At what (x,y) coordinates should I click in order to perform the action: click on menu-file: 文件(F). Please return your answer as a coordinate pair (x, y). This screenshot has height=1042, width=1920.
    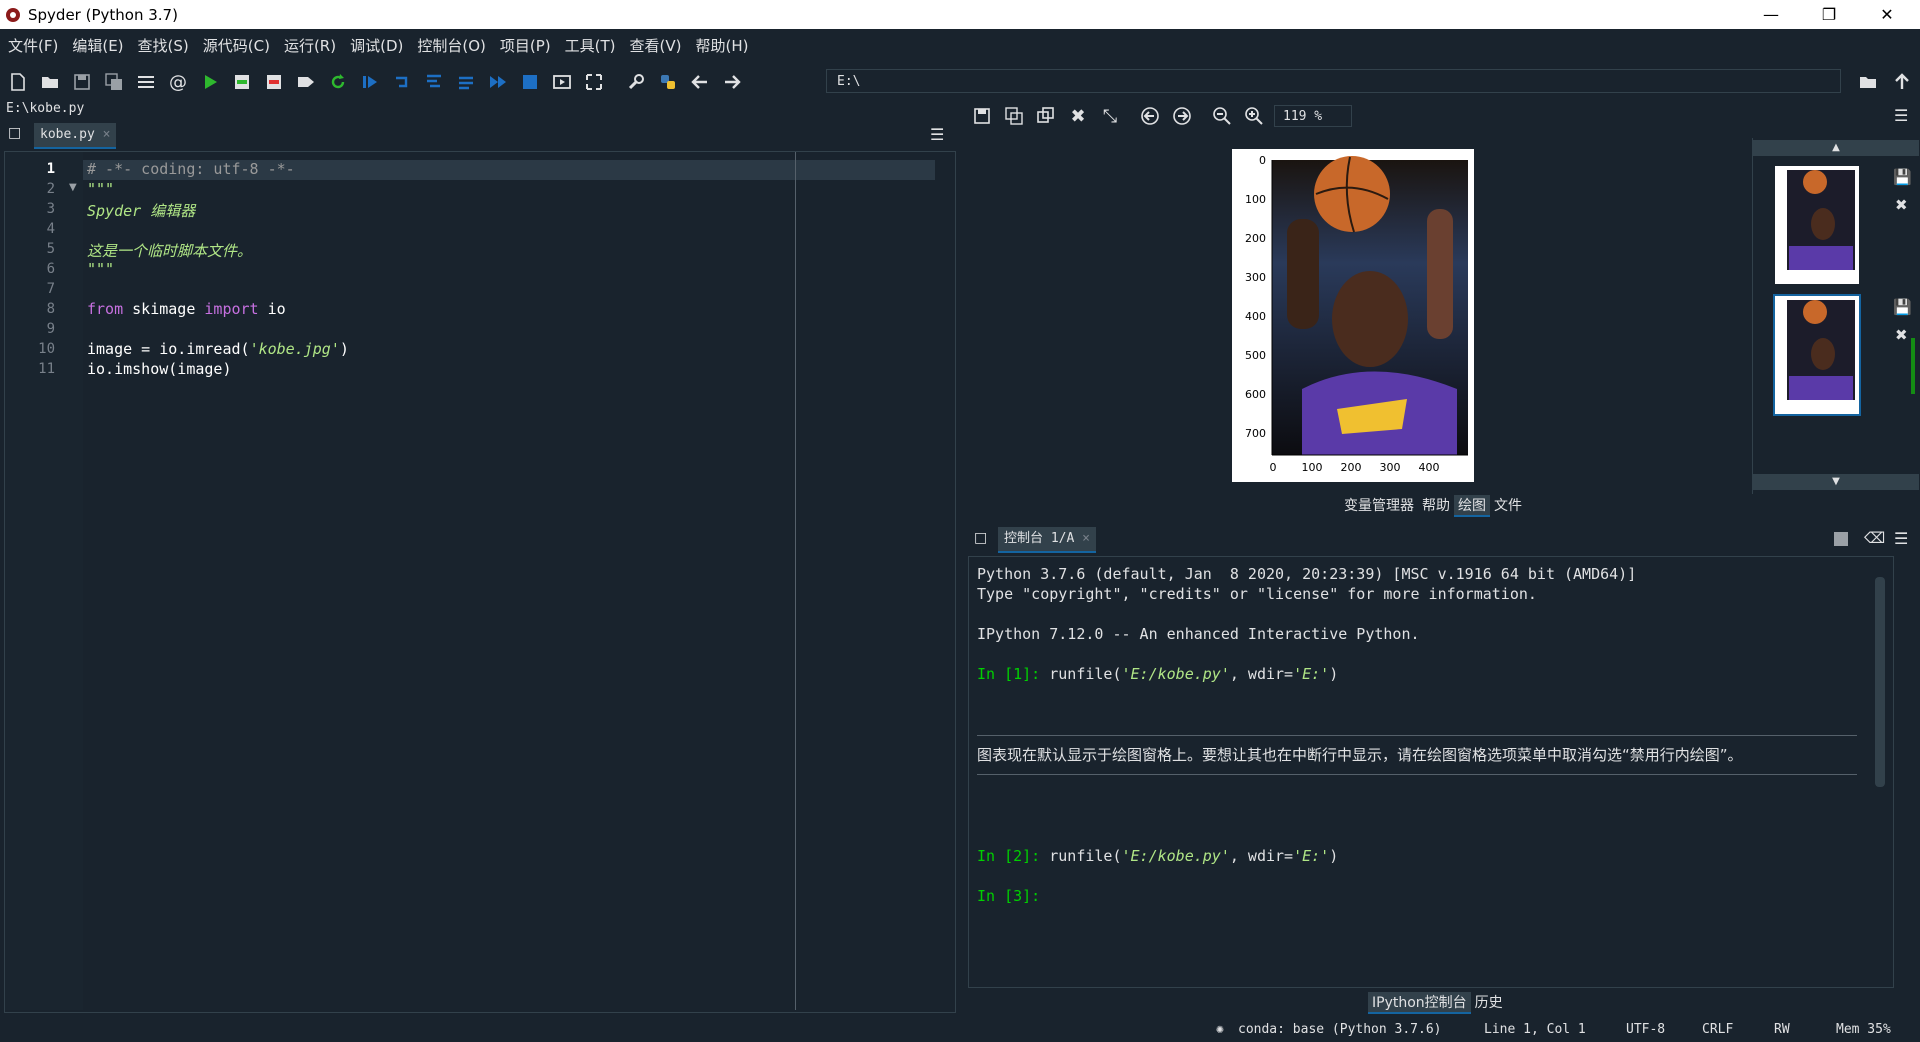
    Looking at the image, I should click on (32, 45).